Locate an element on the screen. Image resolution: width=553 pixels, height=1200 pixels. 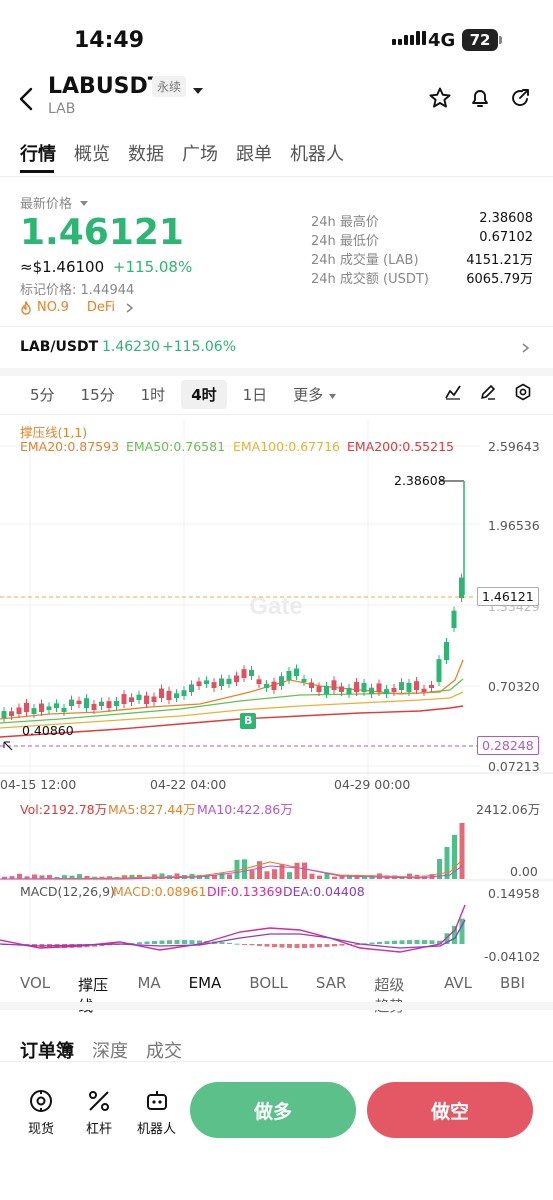
ma5-label: MA5:827.44万 is located at coordinates (152, 809).